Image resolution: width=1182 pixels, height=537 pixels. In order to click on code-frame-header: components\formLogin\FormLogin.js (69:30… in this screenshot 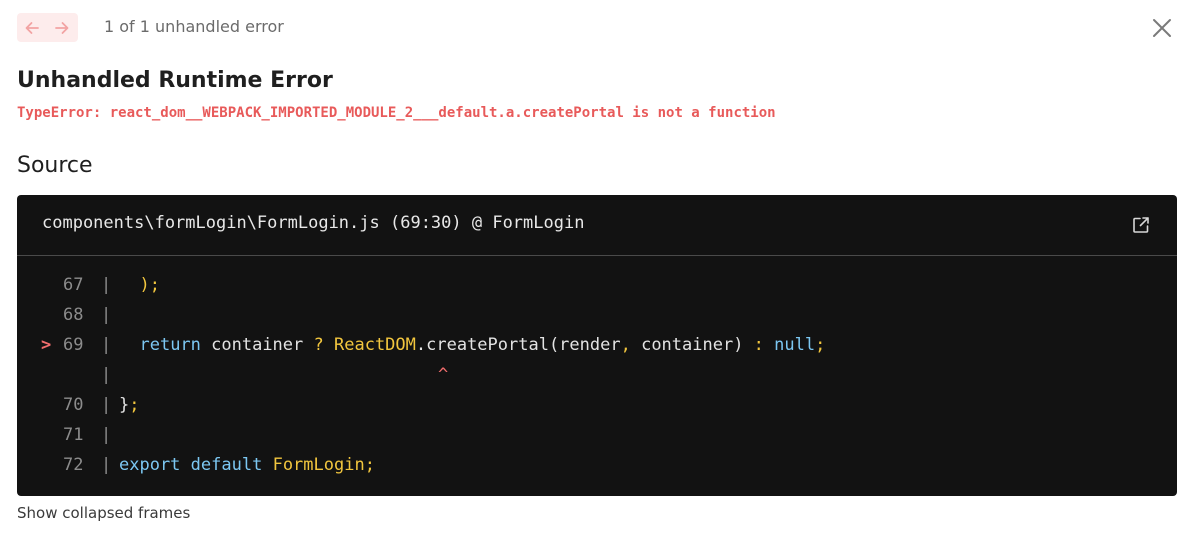, I will do `click(597, 225)`.